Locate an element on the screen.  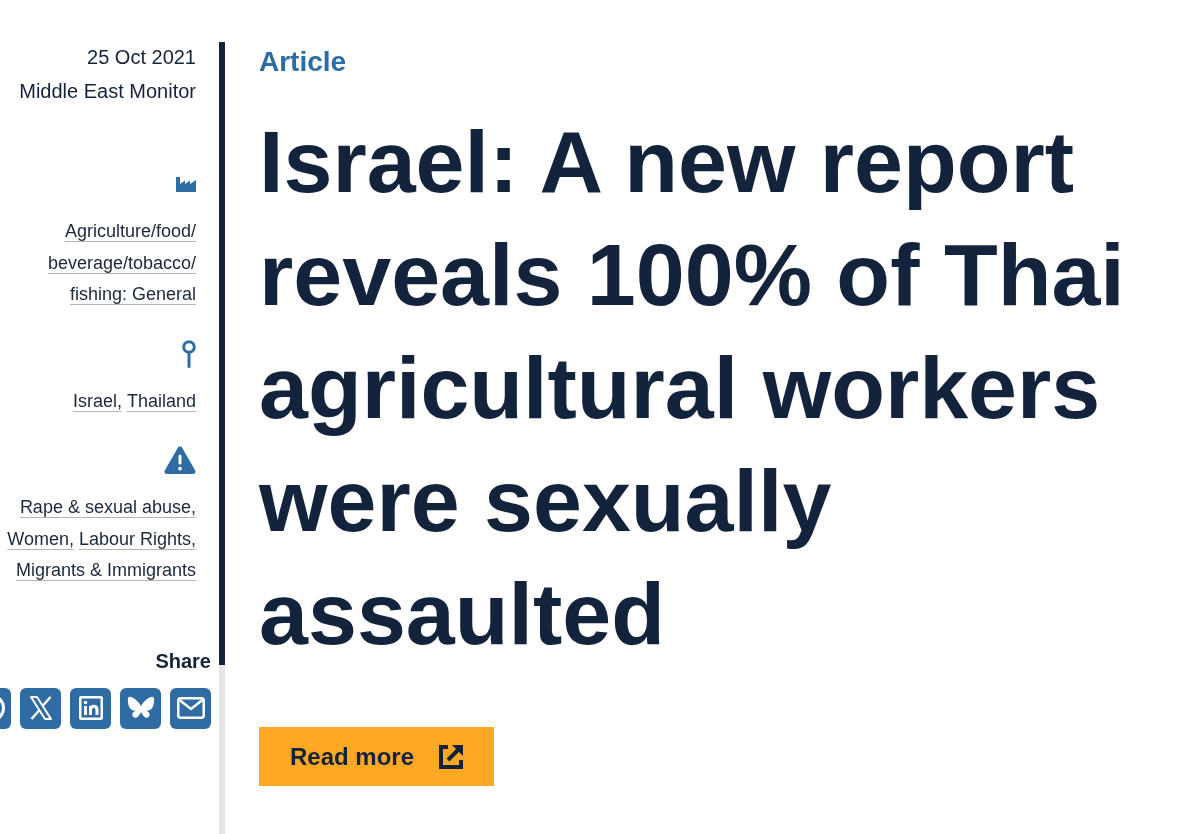
tag-link: Israel, is located at coordinates (97, 401).